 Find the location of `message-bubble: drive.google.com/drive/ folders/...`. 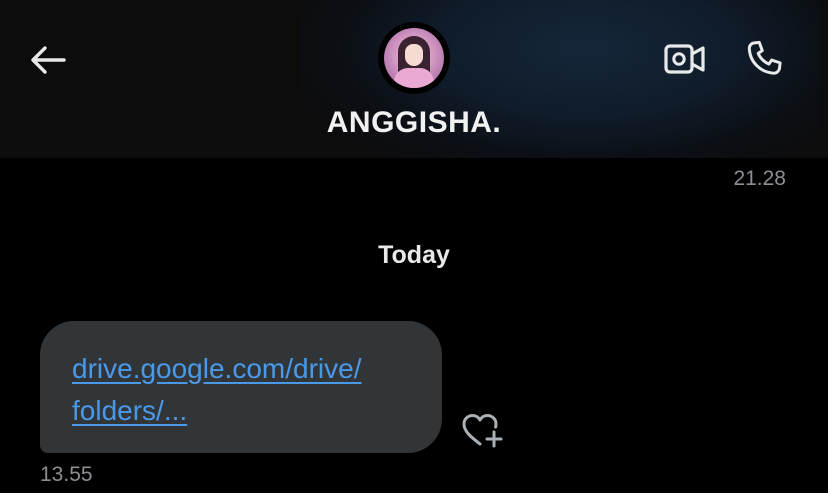

message-bubble: drive.google.com/drive/ folders/... is located at coordinates (241, 387).